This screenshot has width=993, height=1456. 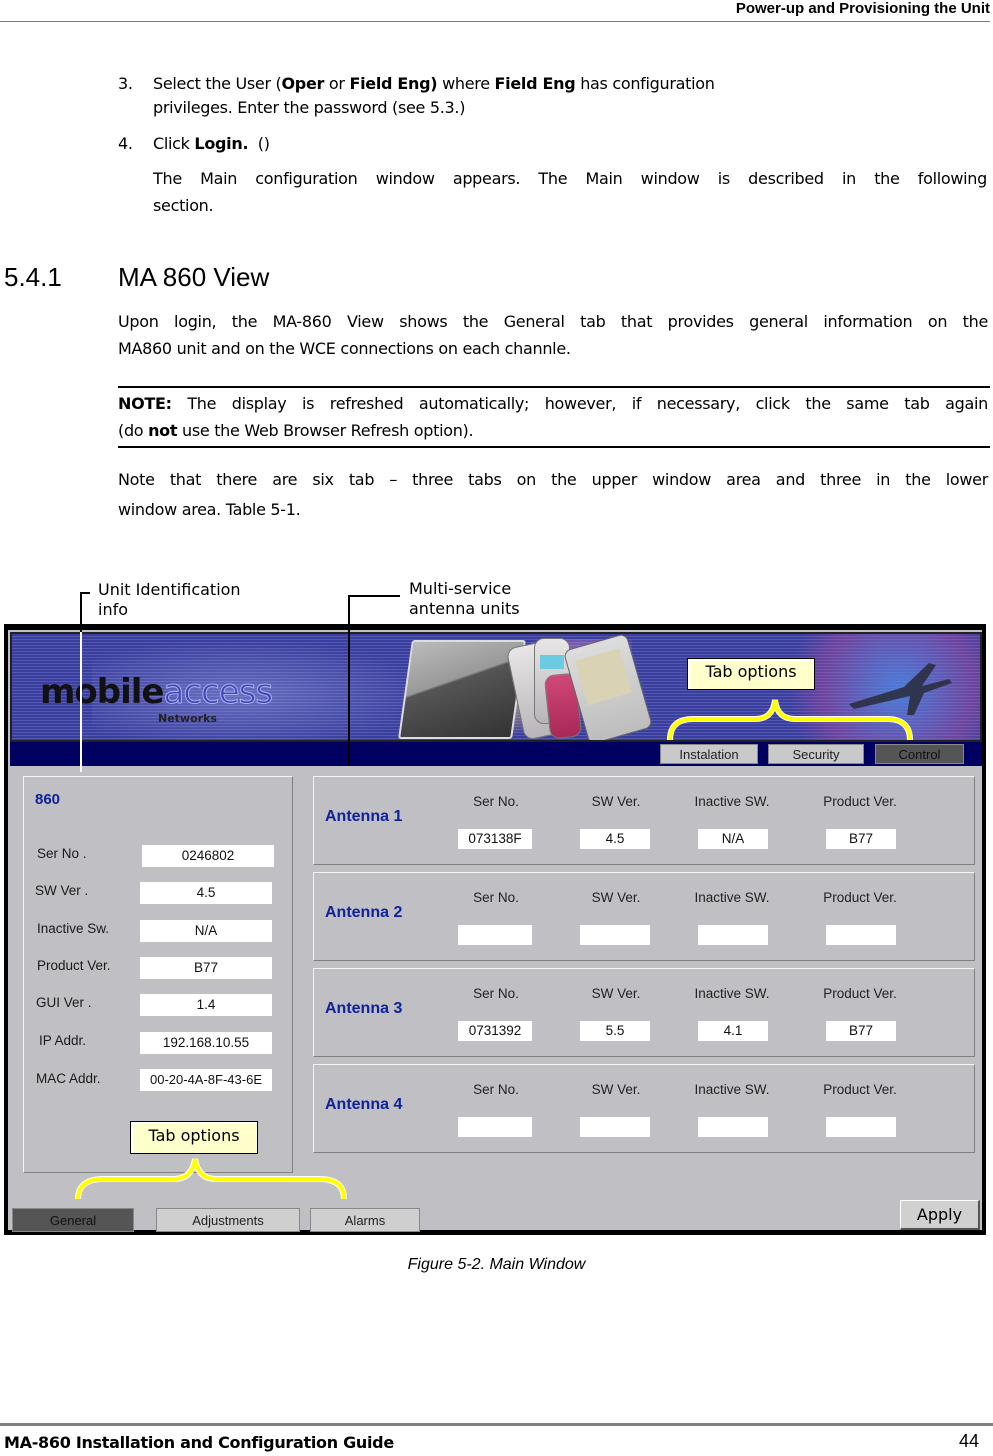 What do you see at coordinates (364, 1104) in the screenshot?
I see `antenna-title: Antenna 4` at bounding box center [364, 1104].